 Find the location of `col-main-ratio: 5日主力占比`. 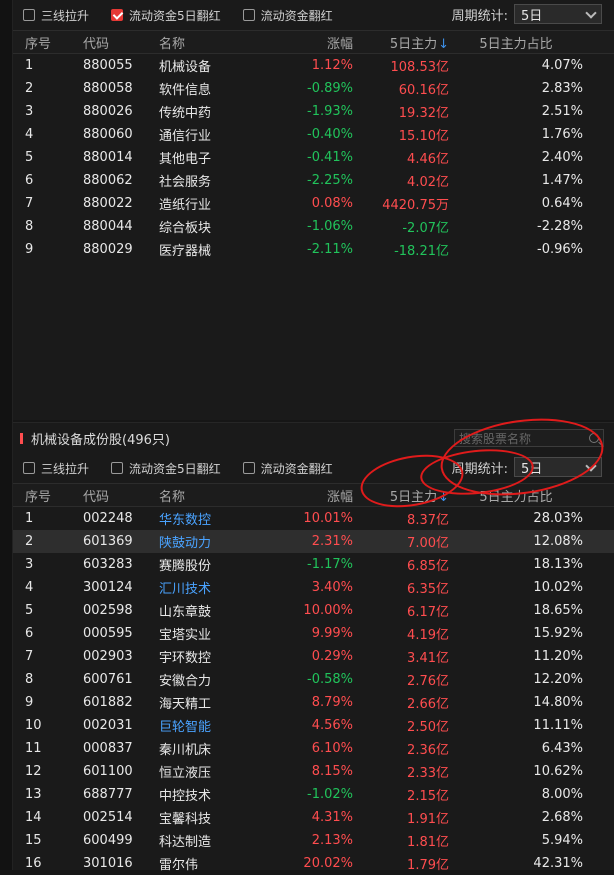

col-main-ratio: 5日主力占比 is located at coordinates (516, 42).